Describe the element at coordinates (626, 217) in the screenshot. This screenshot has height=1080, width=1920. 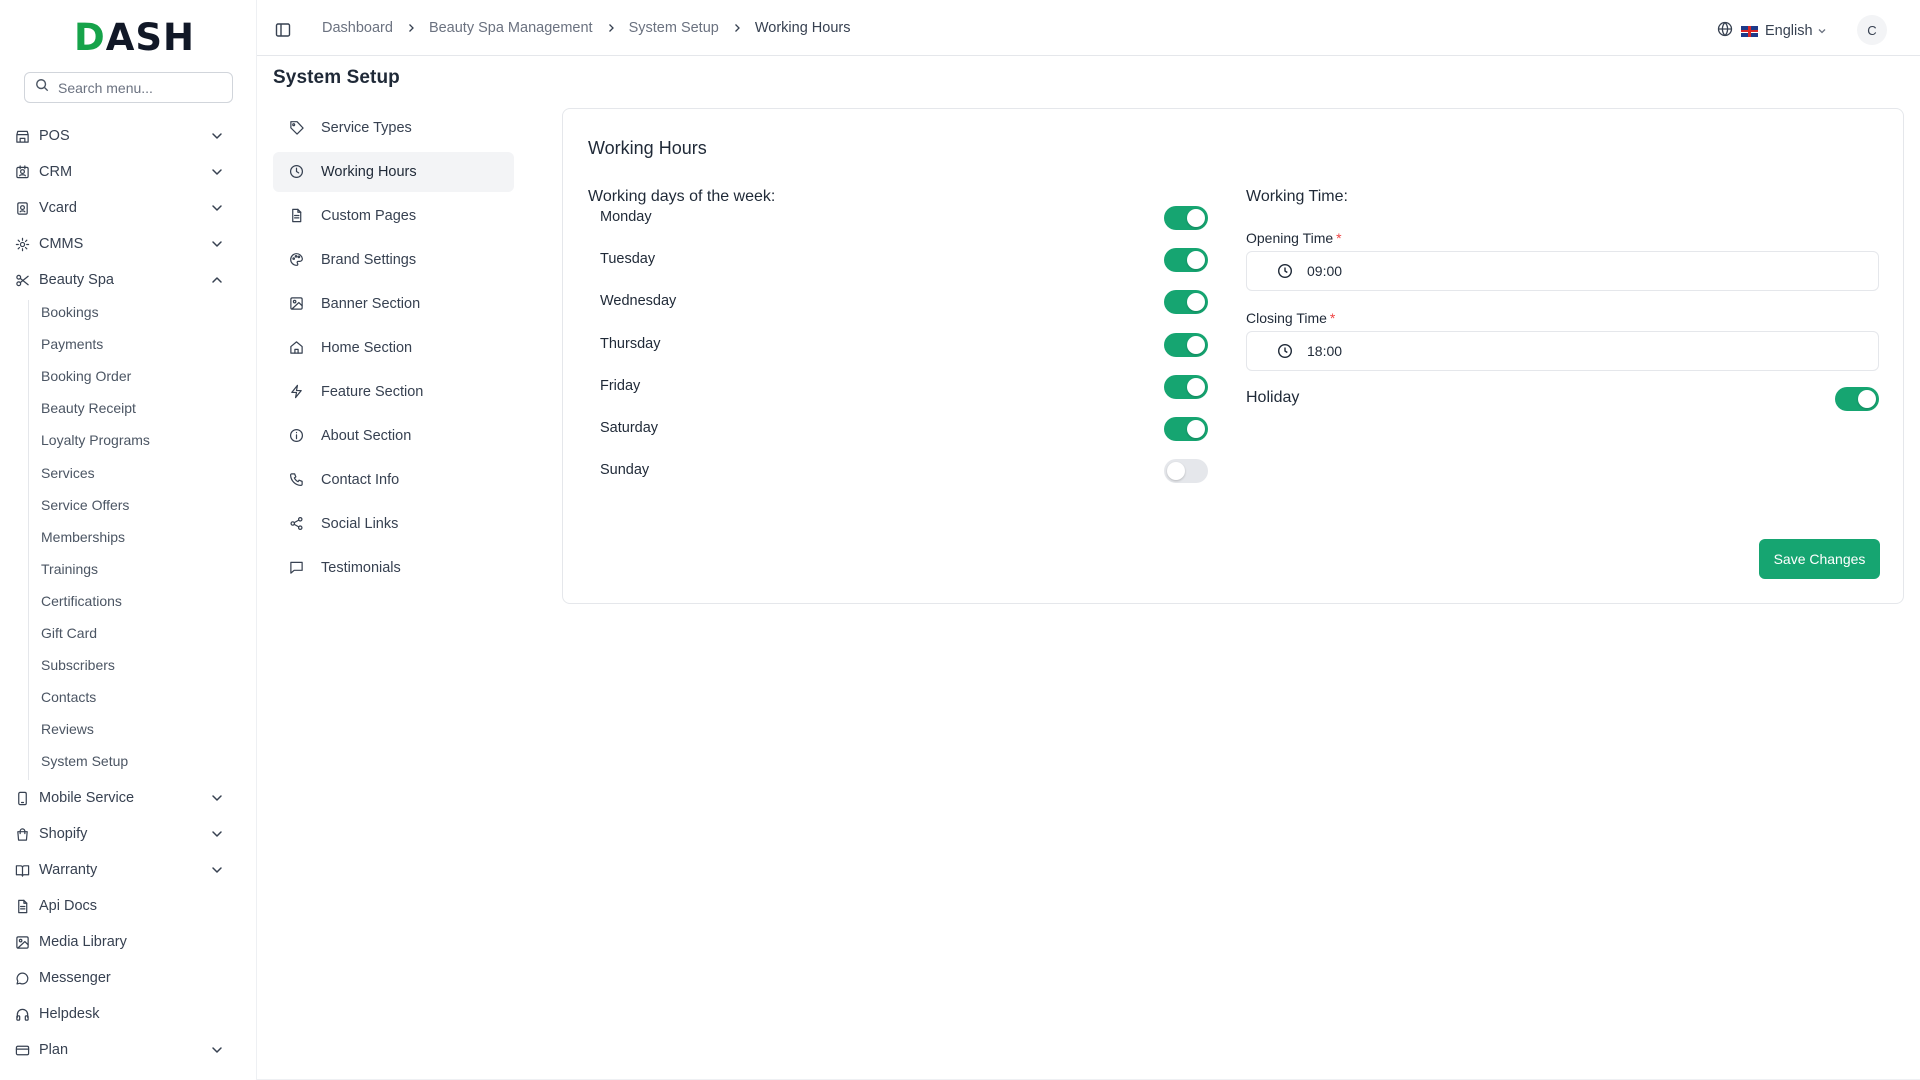
I see `day-label: Monday` at that location.